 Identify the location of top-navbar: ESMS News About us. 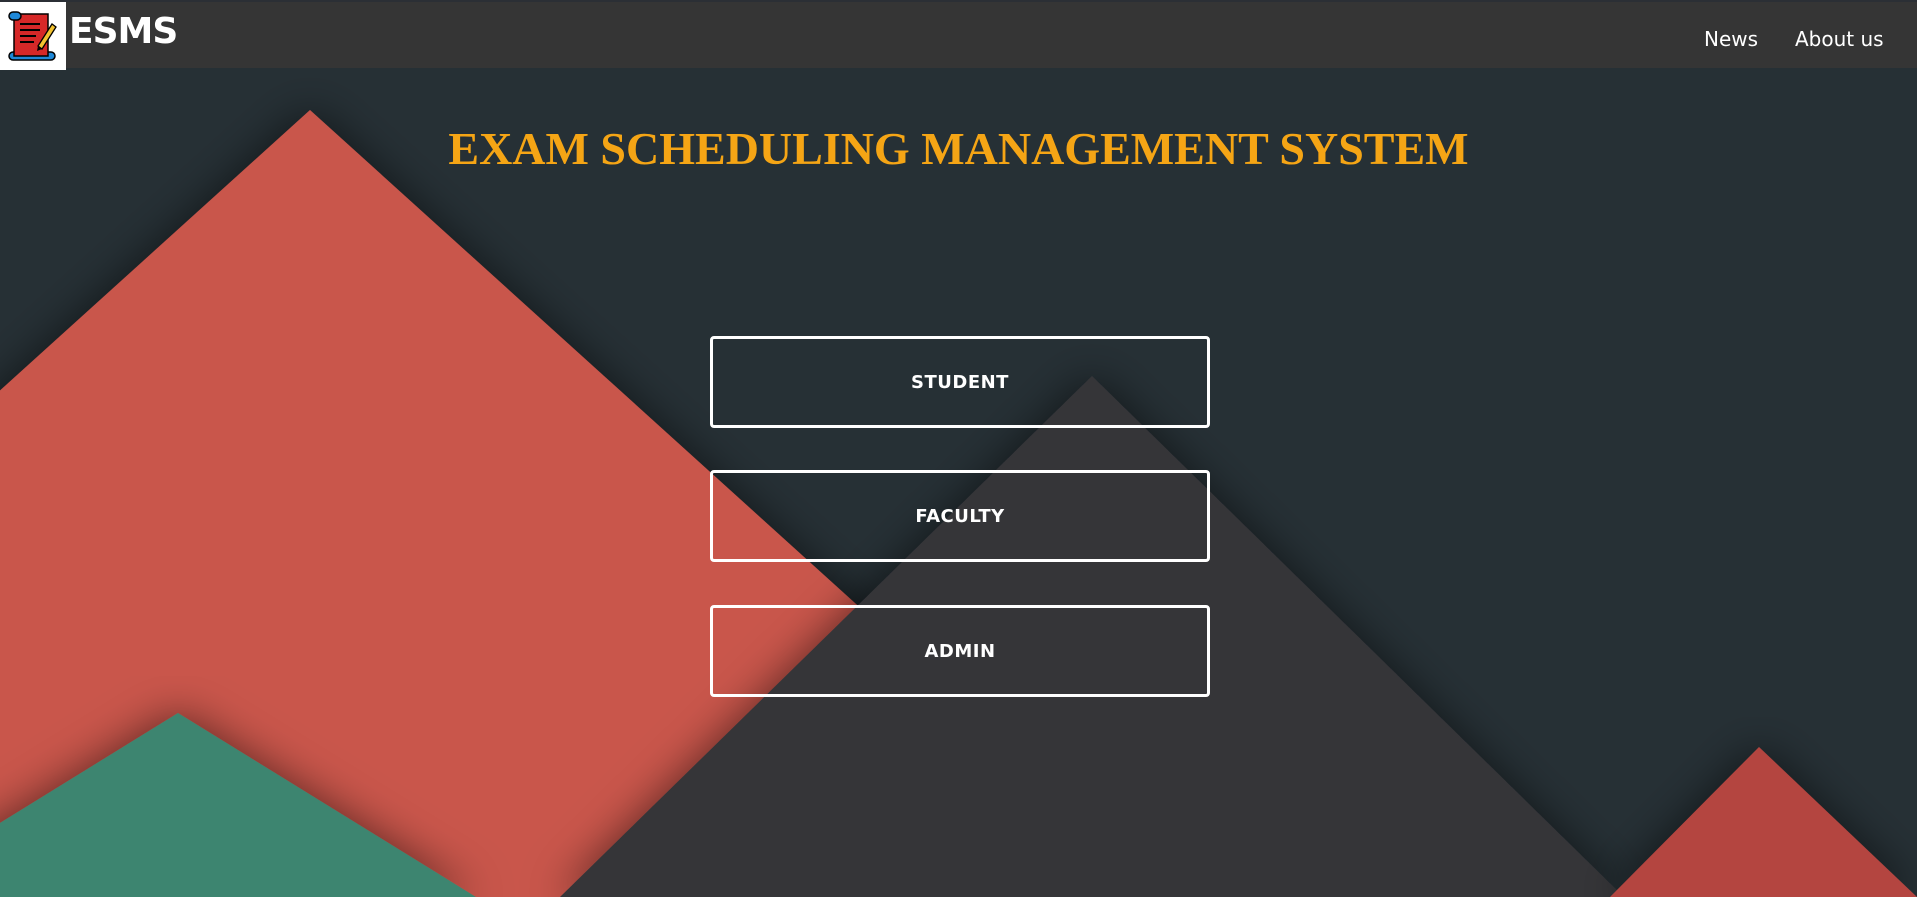
(958, 35).